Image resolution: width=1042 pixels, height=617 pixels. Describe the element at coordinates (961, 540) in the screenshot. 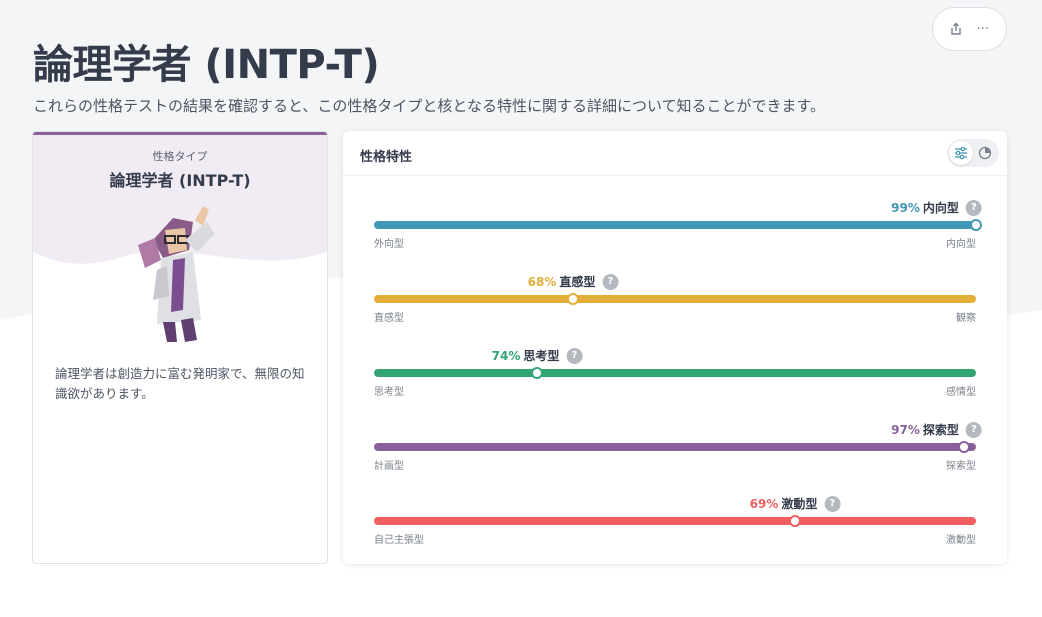

I see `trait-right-pole: 激動型` at that location.